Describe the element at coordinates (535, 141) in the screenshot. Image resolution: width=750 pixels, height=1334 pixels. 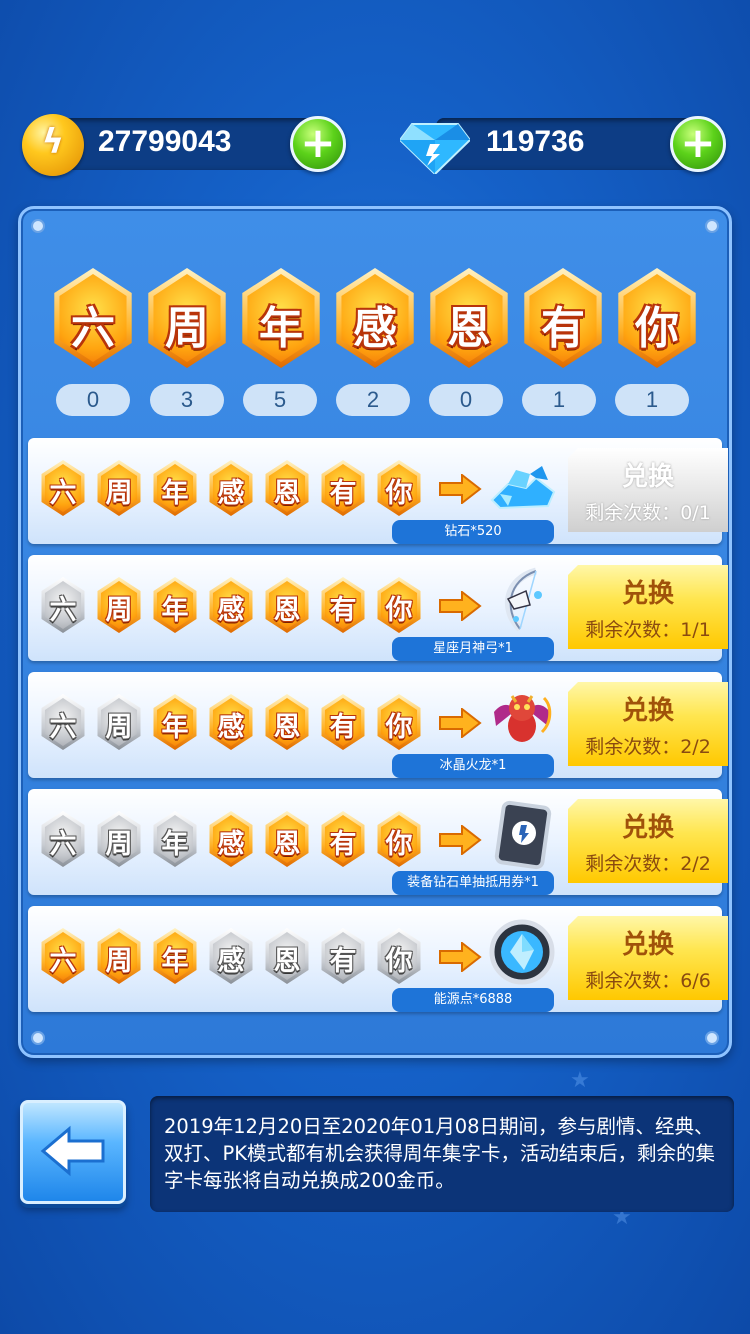
I see `diamond-amount: 119736` at that location.